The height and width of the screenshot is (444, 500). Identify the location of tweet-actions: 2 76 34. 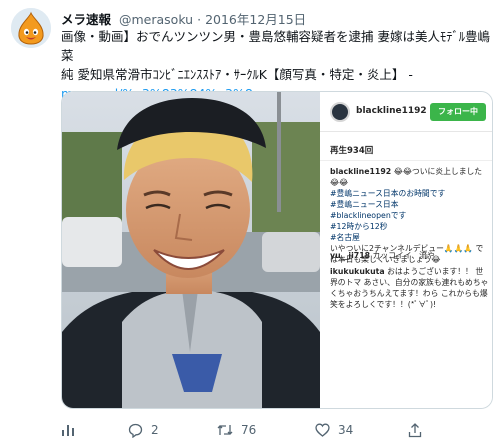
(277, 430).